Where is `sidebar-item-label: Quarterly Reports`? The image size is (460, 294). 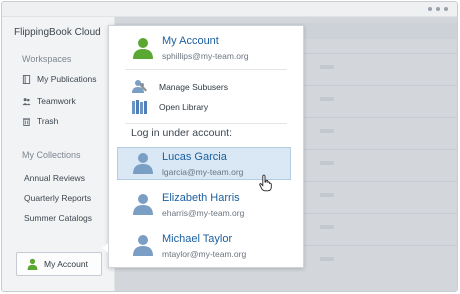 sidebar-item-label: Quarterly Reports is located at coordinates (58, 198).